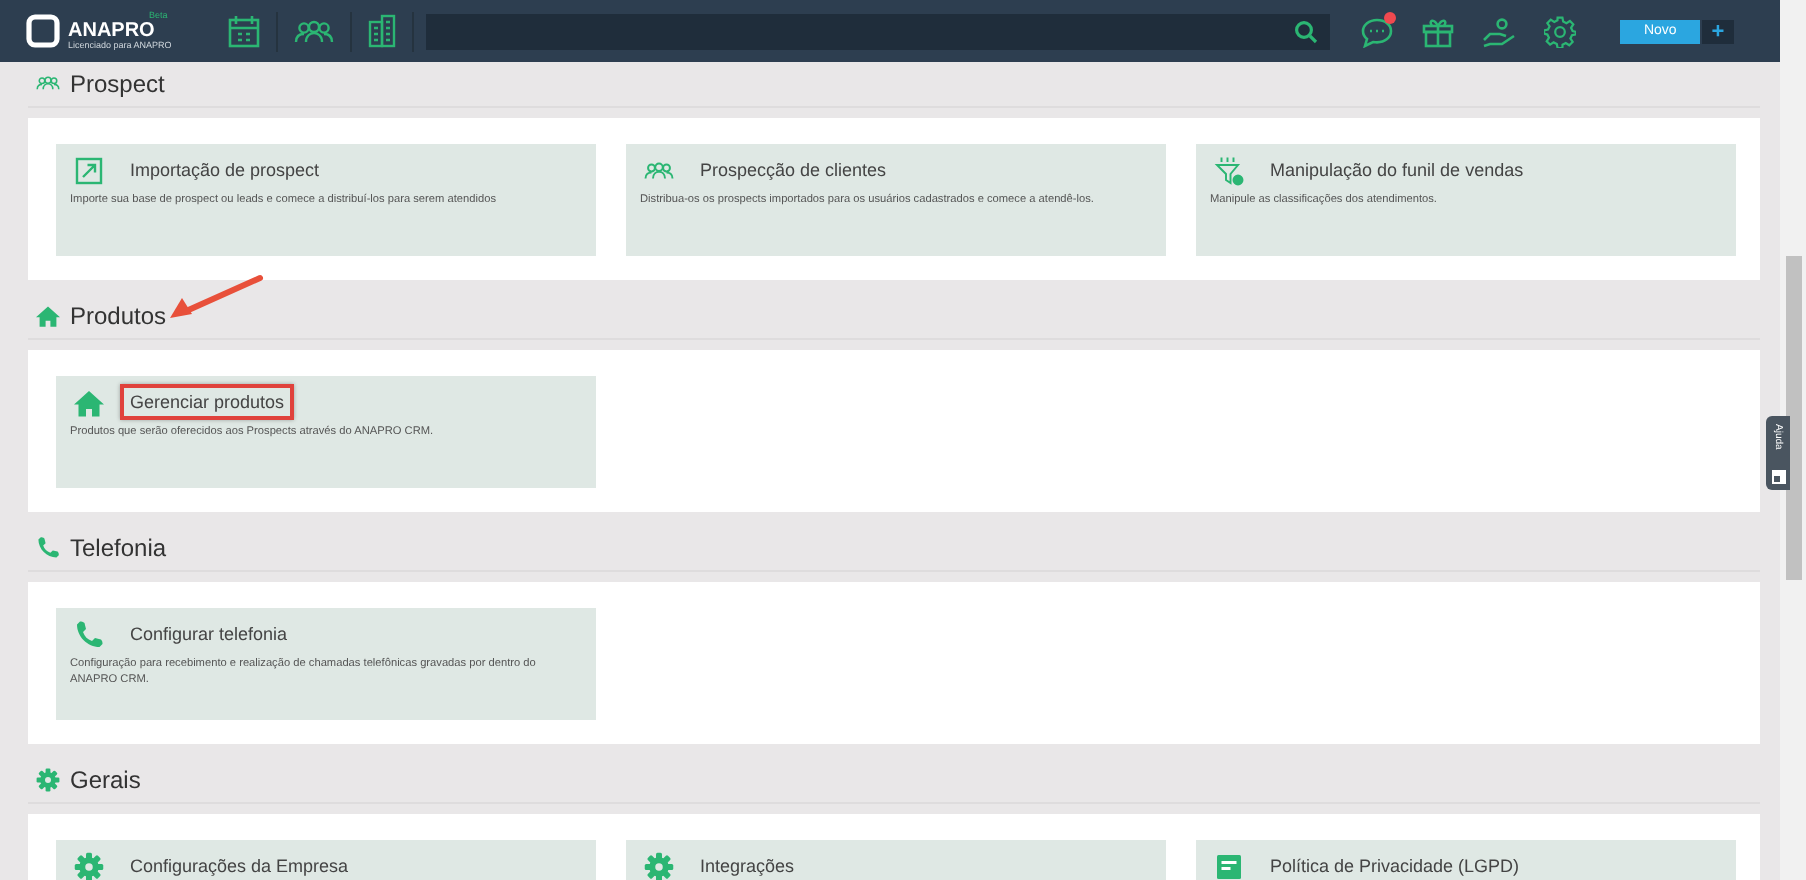 The width and height of the screenshot is (1806, 880). What do you see at coordinates (1229, 170) in the screenshot?
I see `funnel-icon` at bounding box center [1229, 170].